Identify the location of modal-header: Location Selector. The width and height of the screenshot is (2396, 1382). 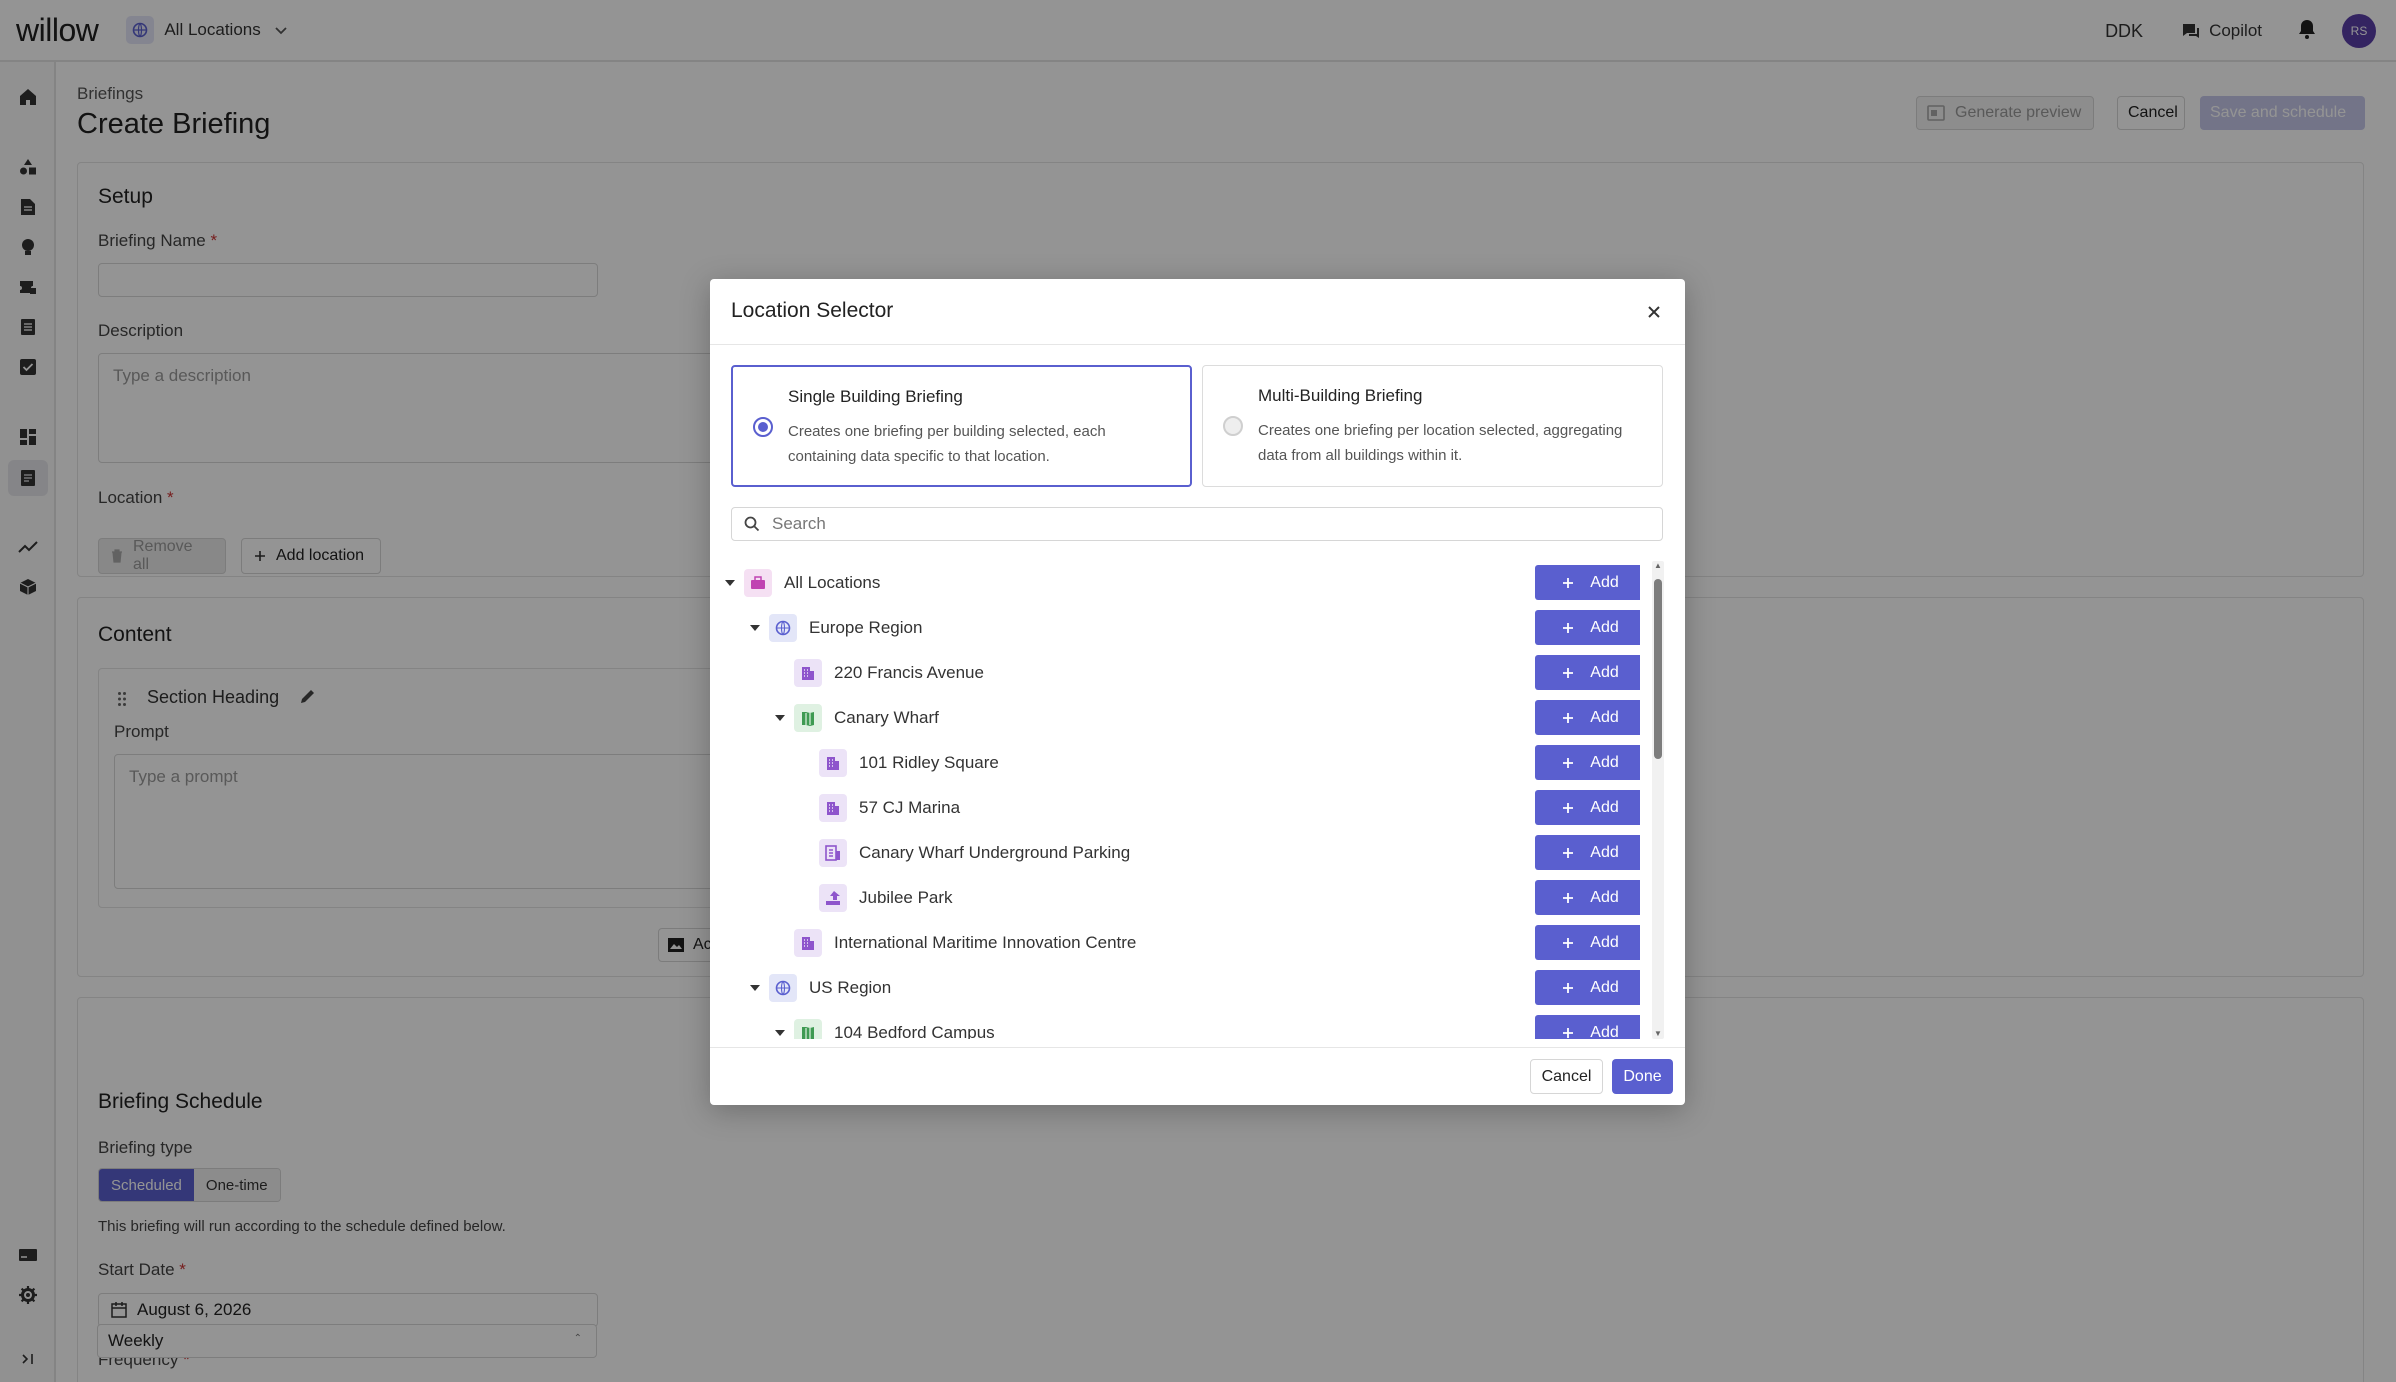
(1197, 312).